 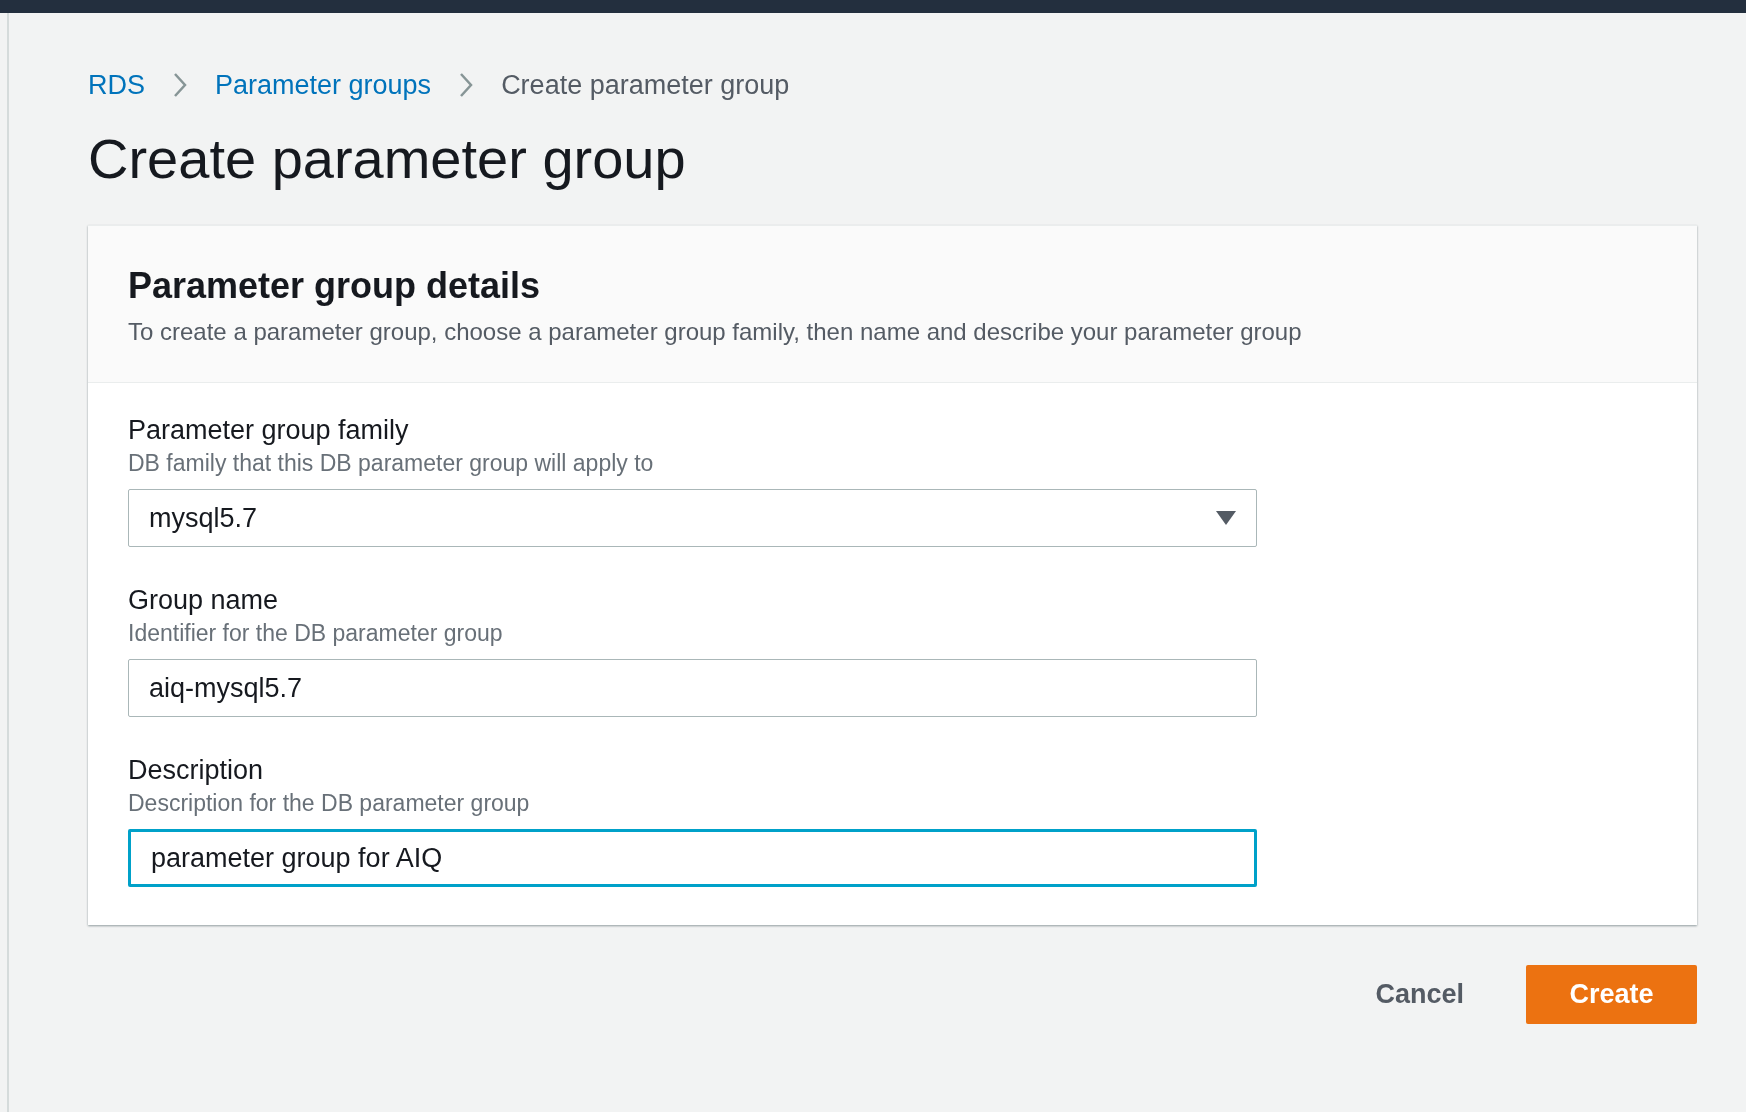 What do you see at coordinates (692, 518) in the screenshot?
I see `family-select: mysql5.7` at bounding box center [692, 518].